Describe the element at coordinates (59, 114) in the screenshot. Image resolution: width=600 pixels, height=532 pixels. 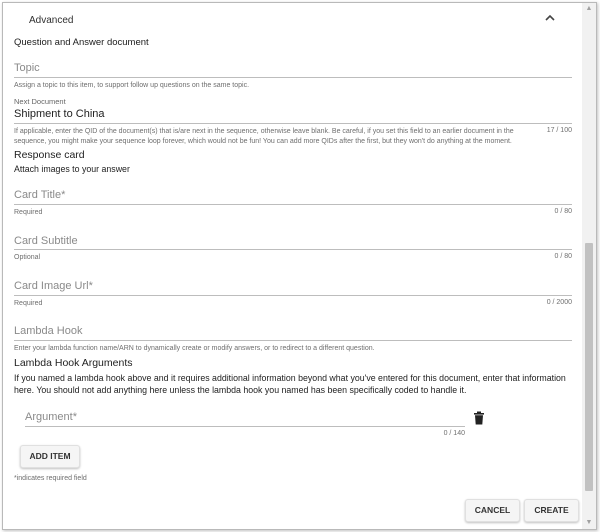
I see `next-document-input: Shipment to China` at that location.